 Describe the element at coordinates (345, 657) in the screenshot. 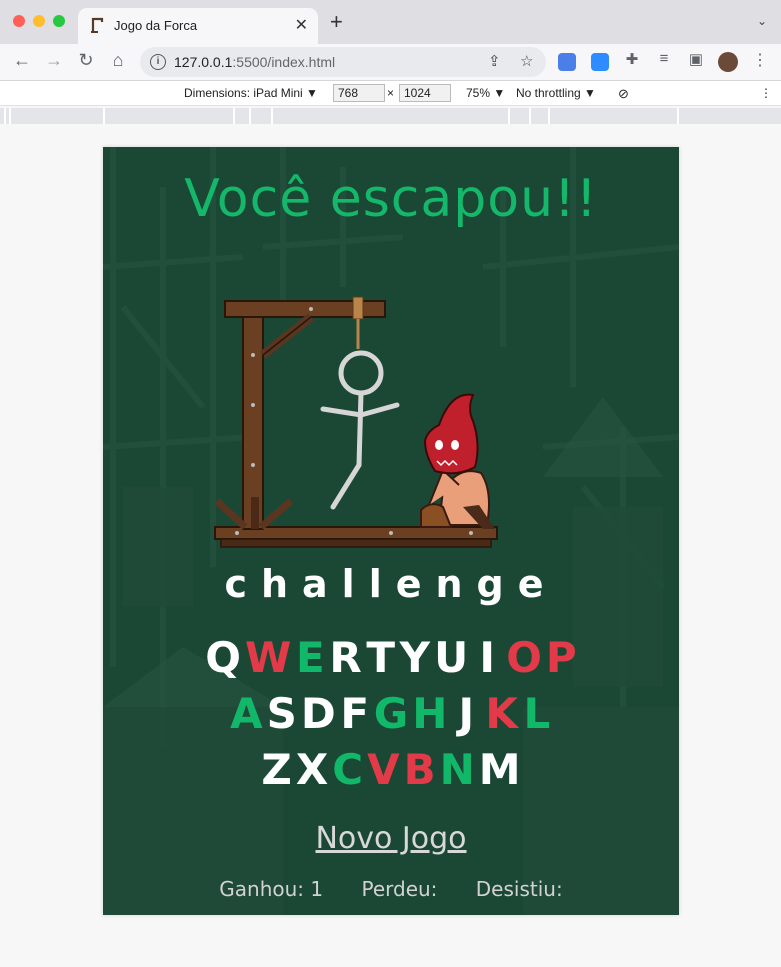

I see `key-r: R` at that location.